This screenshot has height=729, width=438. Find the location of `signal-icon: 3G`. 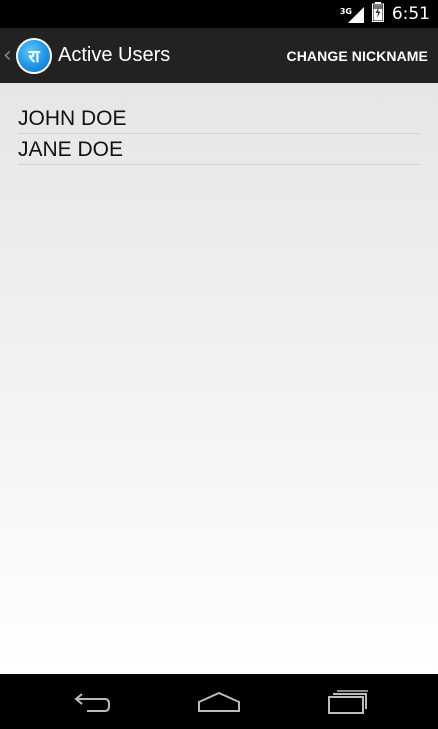

signal-icon: 3G is located at coordinates (353, 14).